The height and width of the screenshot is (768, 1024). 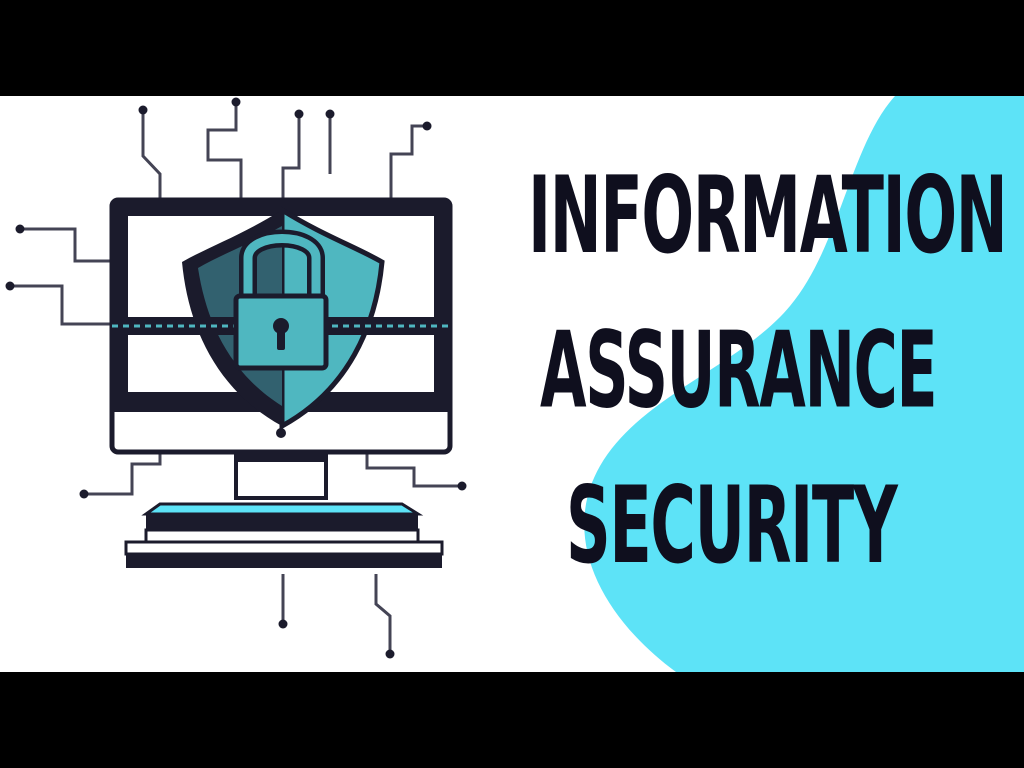 What do you see at coordinates (732, 526) in the screenshot?
I see `headline-security: SECURITY` at bounding box center [732, 526].